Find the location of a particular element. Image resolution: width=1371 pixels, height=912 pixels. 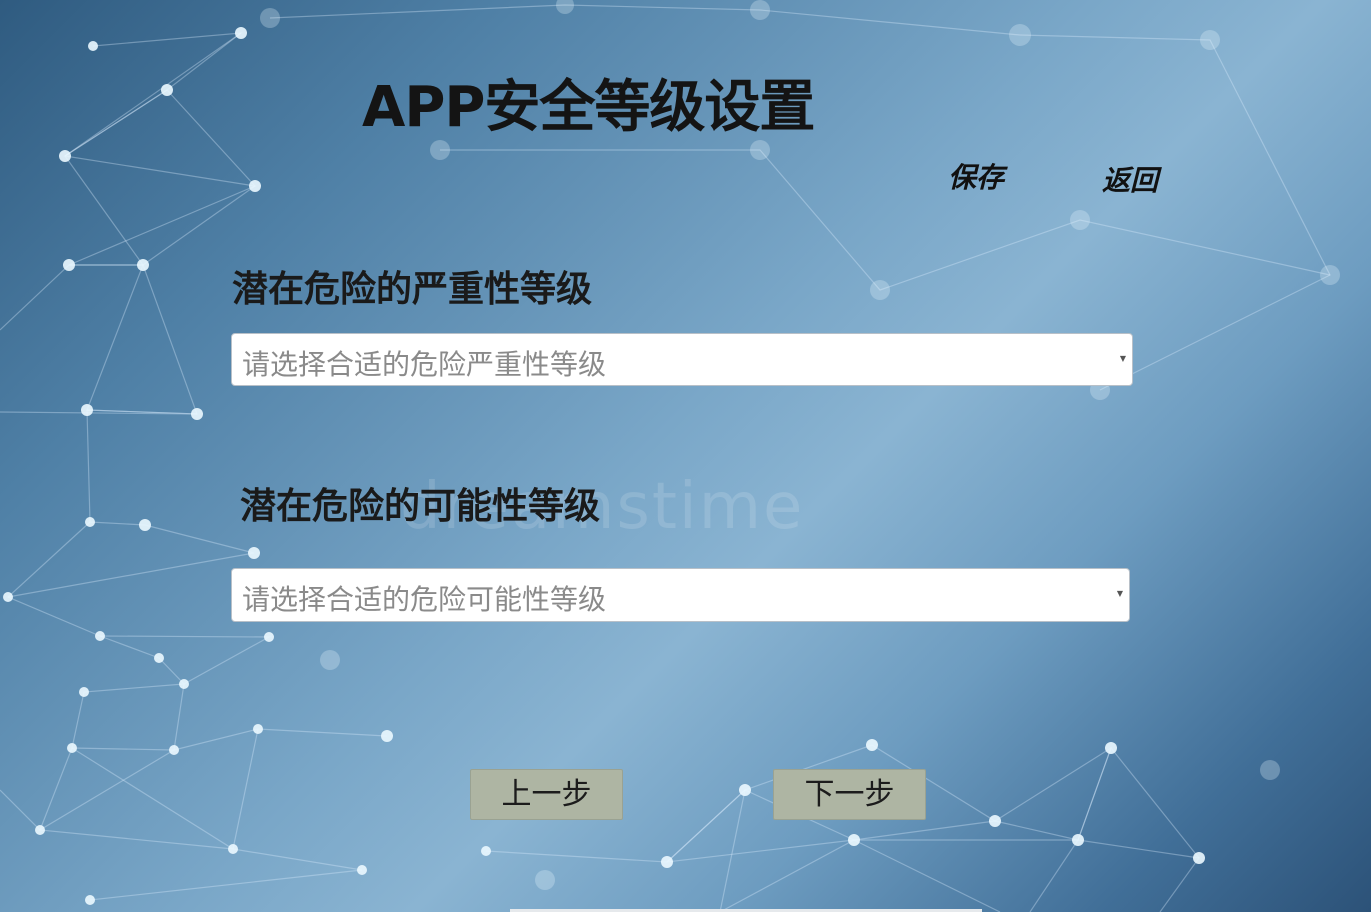

next-step-button: 下一步 is located at coordinates (849, 794).